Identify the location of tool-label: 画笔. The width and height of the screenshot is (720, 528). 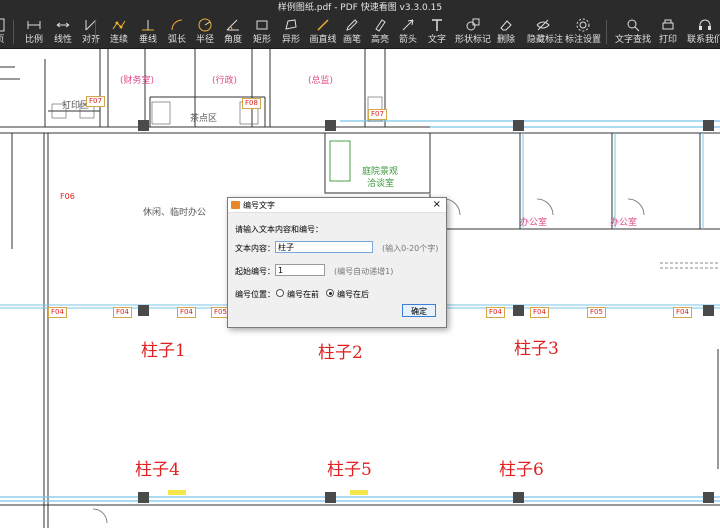
(351, 40).